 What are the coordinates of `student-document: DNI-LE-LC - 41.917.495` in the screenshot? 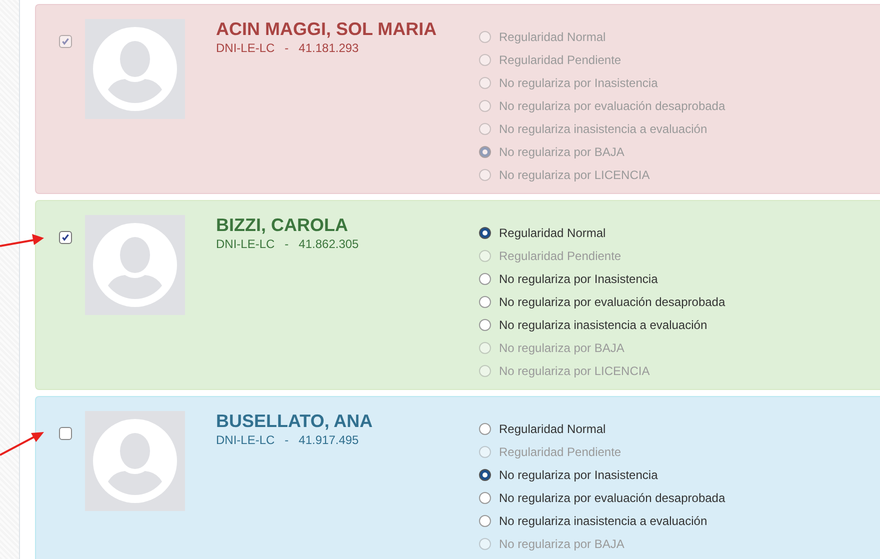 It's located at (288, 440).